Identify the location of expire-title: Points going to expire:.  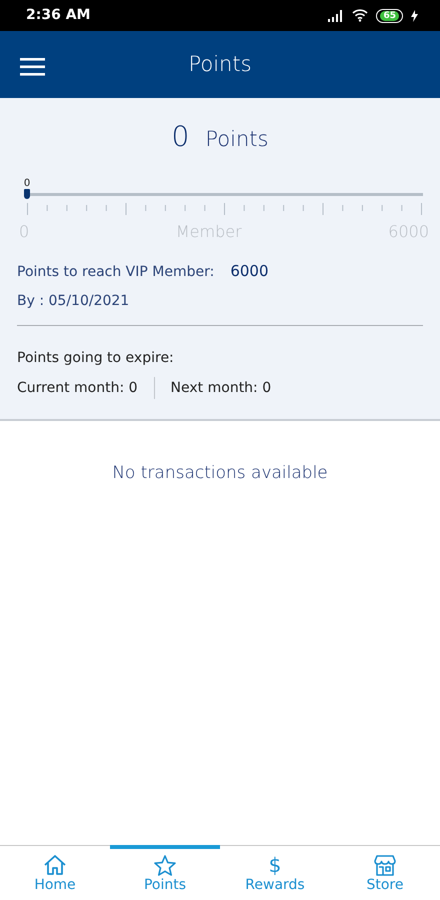
(96, 358).